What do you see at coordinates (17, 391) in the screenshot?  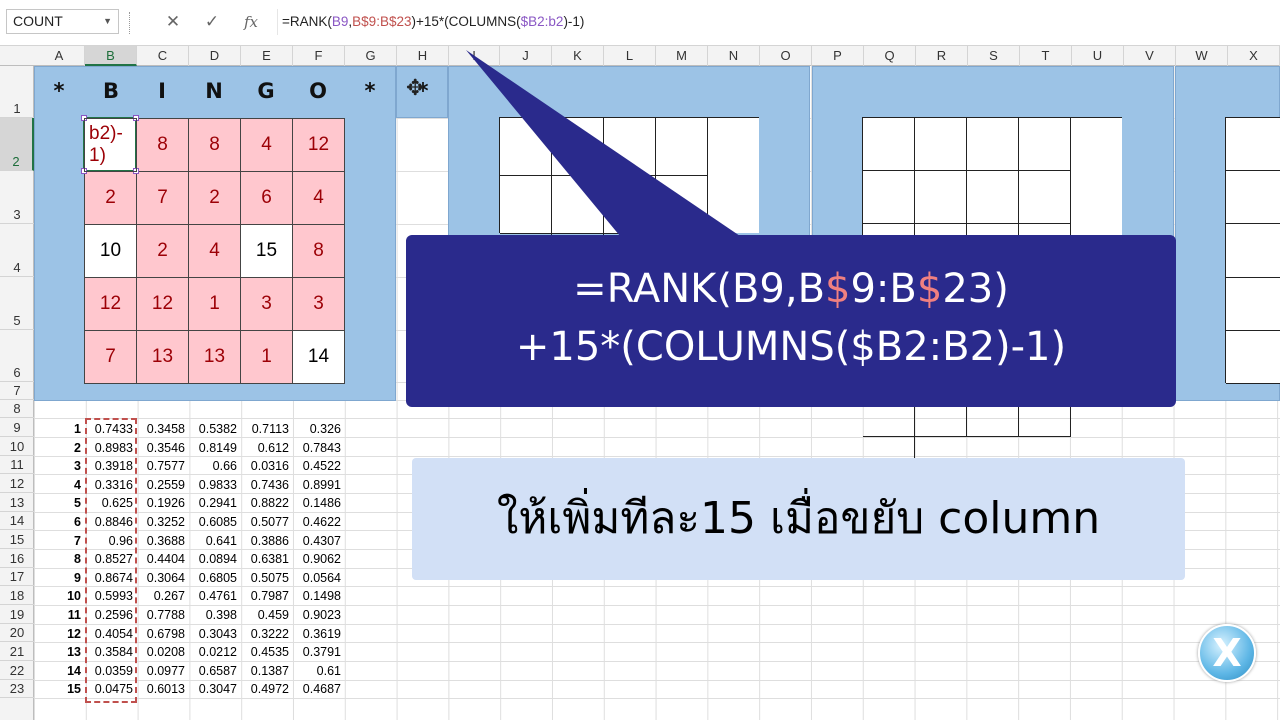 I see `row-header: 7` at bounding box center [17, 391].